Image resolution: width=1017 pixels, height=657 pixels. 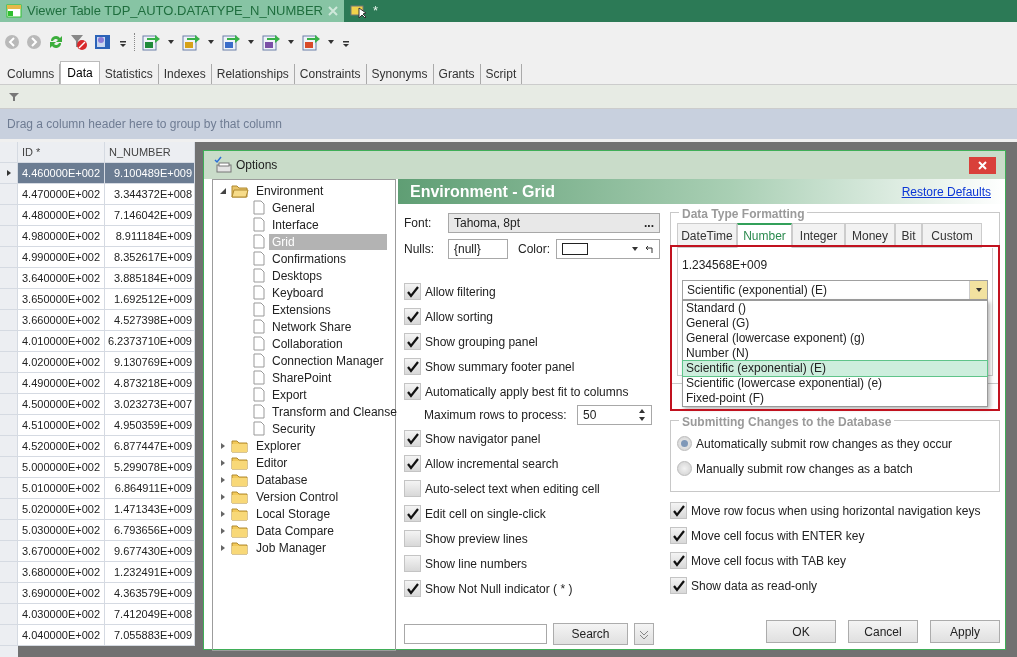 I want to click on tree-item: Keyboard, so click(x=298, y=292).